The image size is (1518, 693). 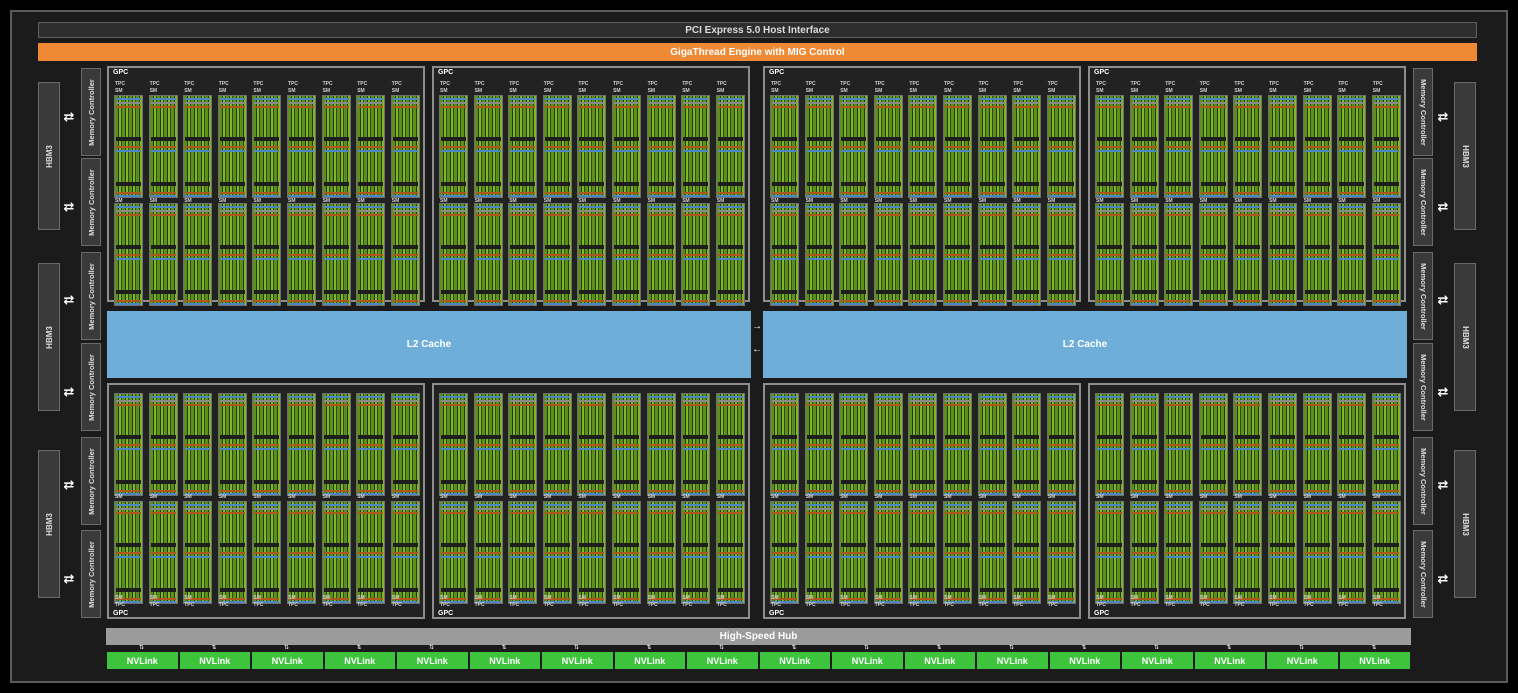 I want to click on memory-controller-right: Memory Controller, so click(x=1423, y=387).